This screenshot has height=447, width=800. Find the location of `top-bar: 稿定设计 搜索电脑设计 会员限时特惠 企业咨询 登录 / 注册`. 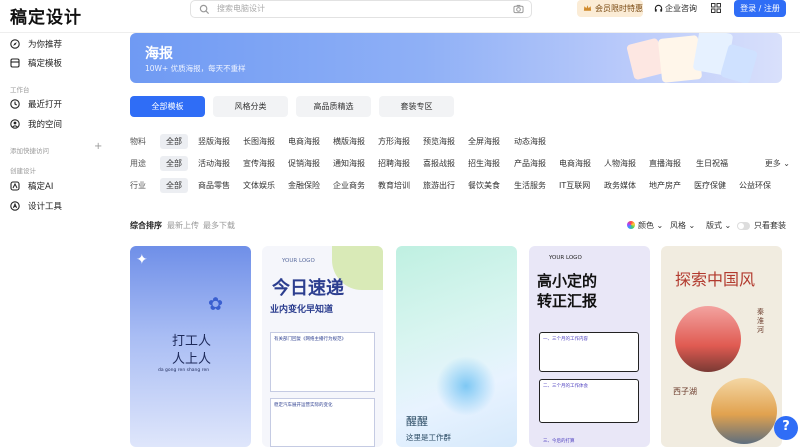

top-bar: 稿定设计 搜索电脑设计 会员限时特惠 企业咨询 登录 / 注册 is located at coordinates (400, 16).